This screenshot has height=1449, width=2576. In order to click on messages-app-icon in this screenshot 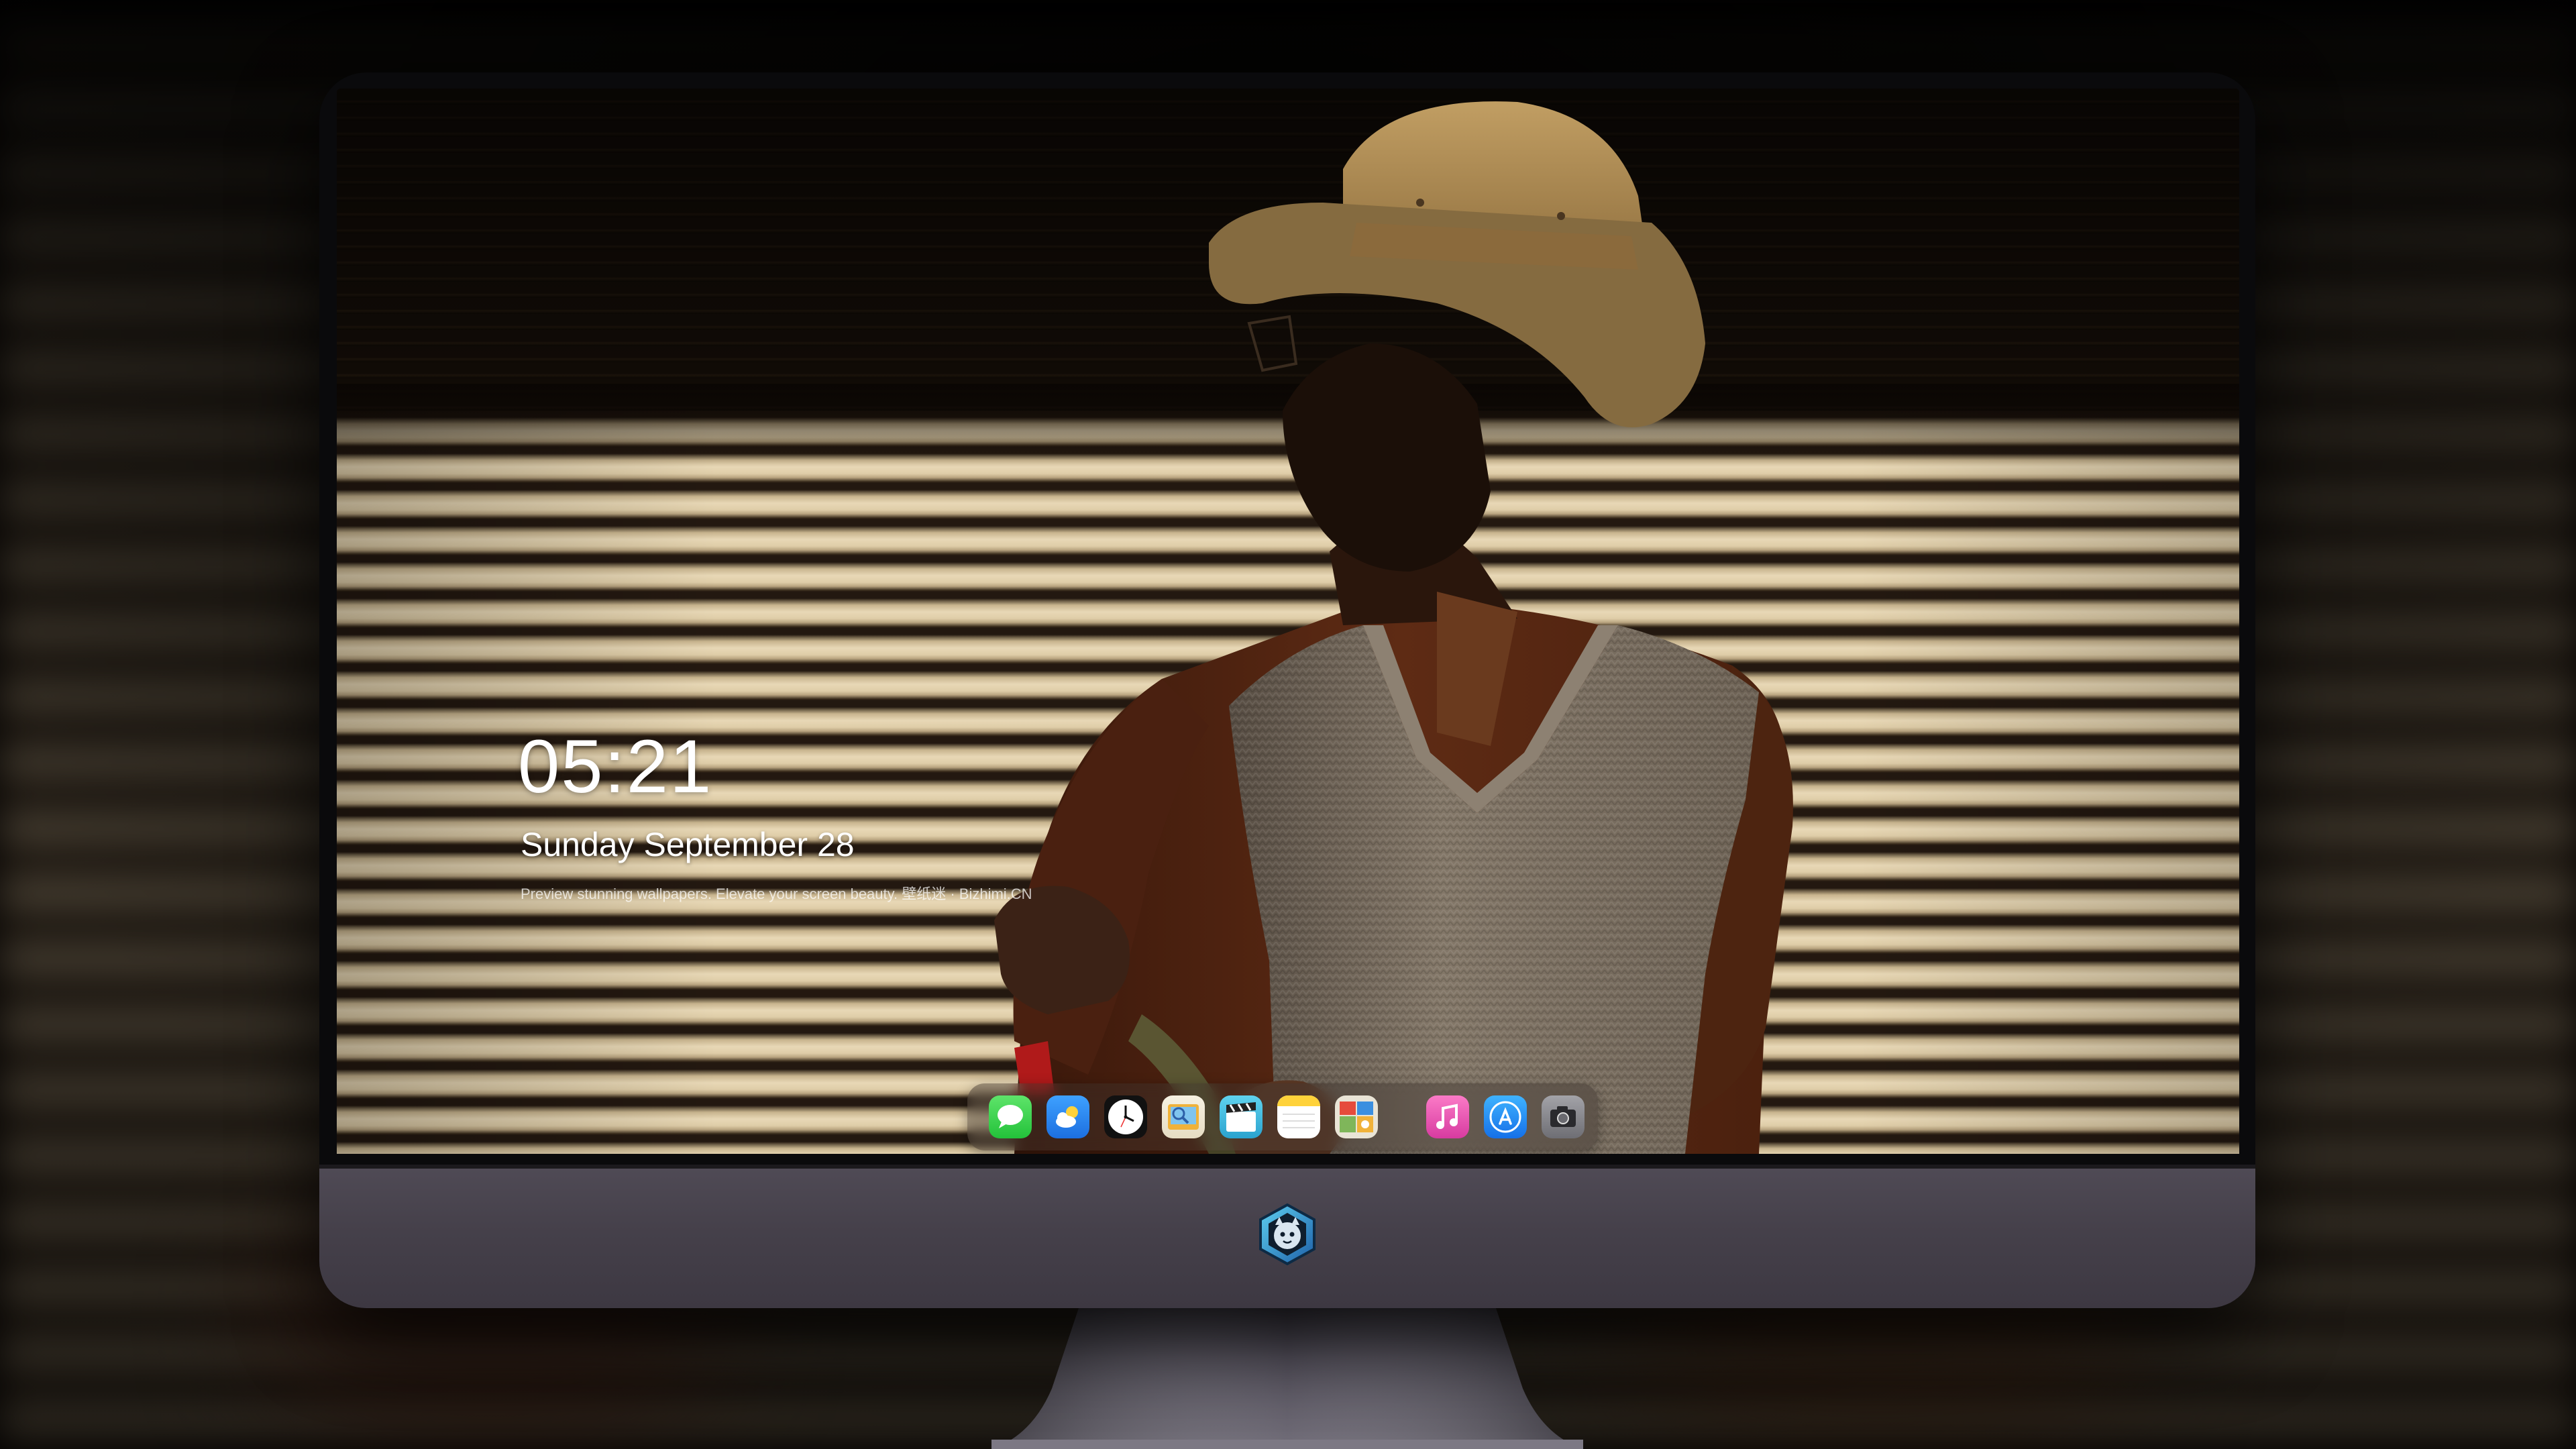, I will do `click(1010, 1116)`.